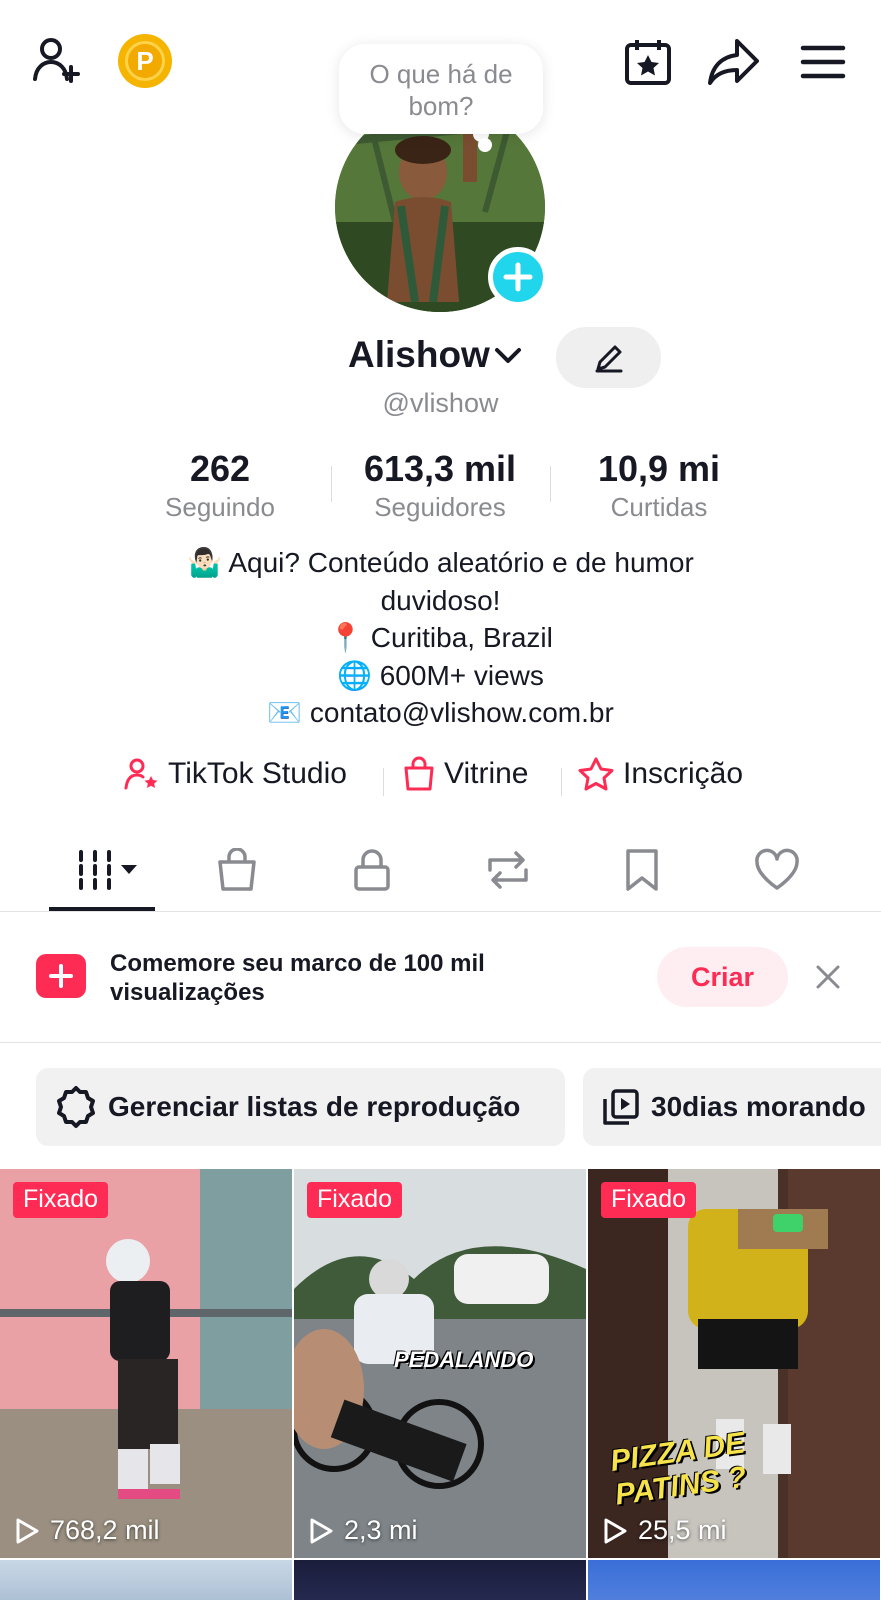  What do you see at coordinates (660, 774) in the screenshot?
I see `inscricao-link: Inscrição` at bounding box center [660, 774].